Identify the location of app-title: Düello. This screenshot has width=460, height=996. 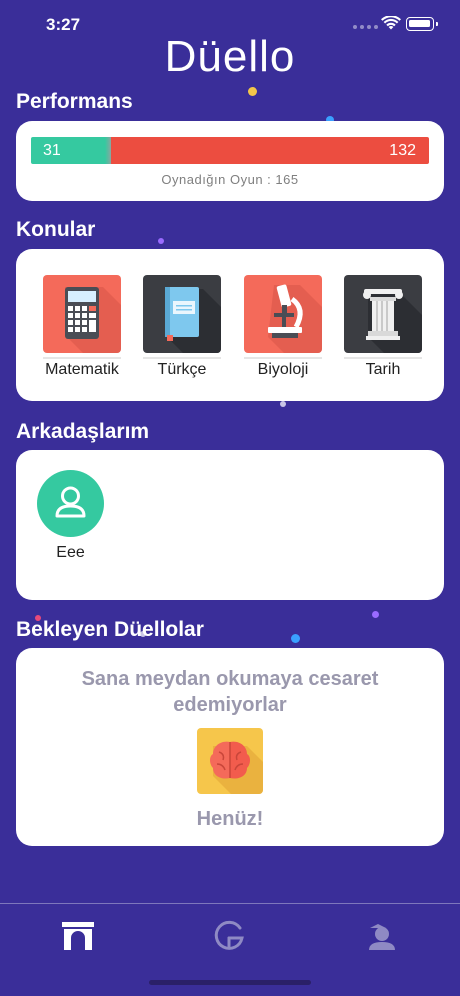
(230, 56).